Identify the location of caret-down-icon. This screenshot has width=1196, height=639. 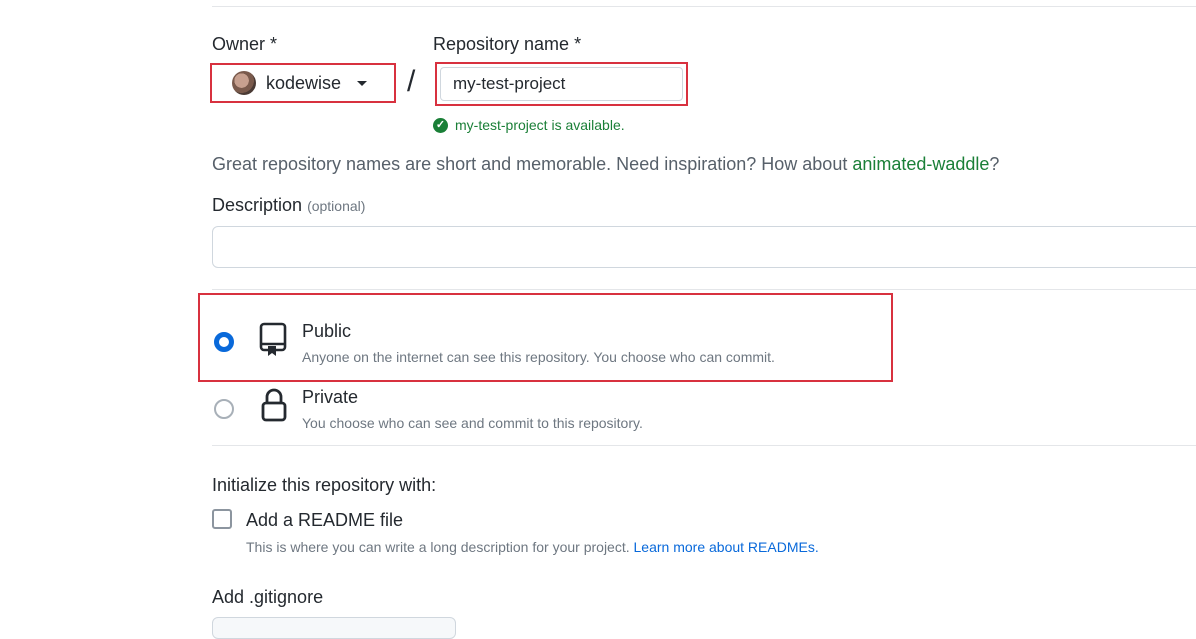
(362, 83).